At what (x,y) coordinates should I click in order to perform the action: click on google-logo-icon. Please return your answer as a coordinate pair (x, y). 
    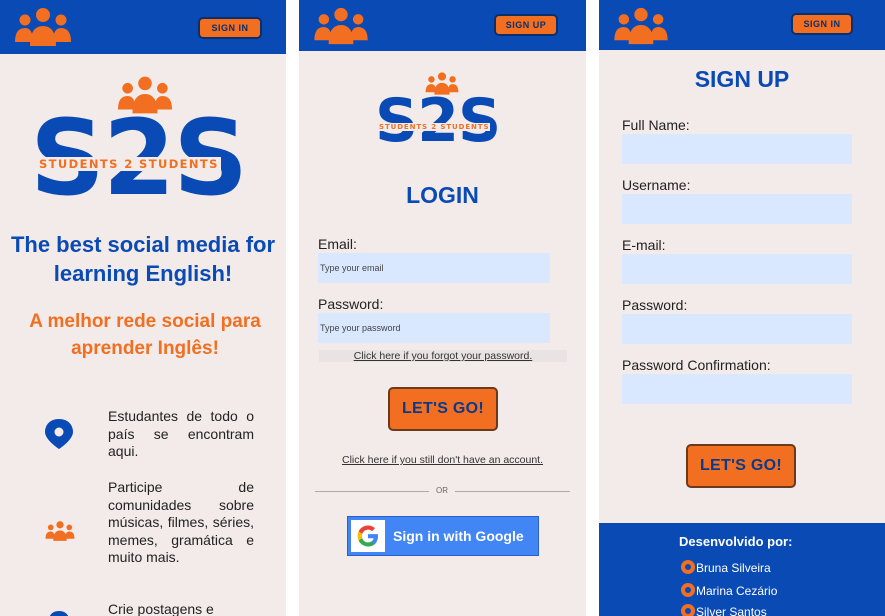
    Looking at the image, I should click on (368, 536).